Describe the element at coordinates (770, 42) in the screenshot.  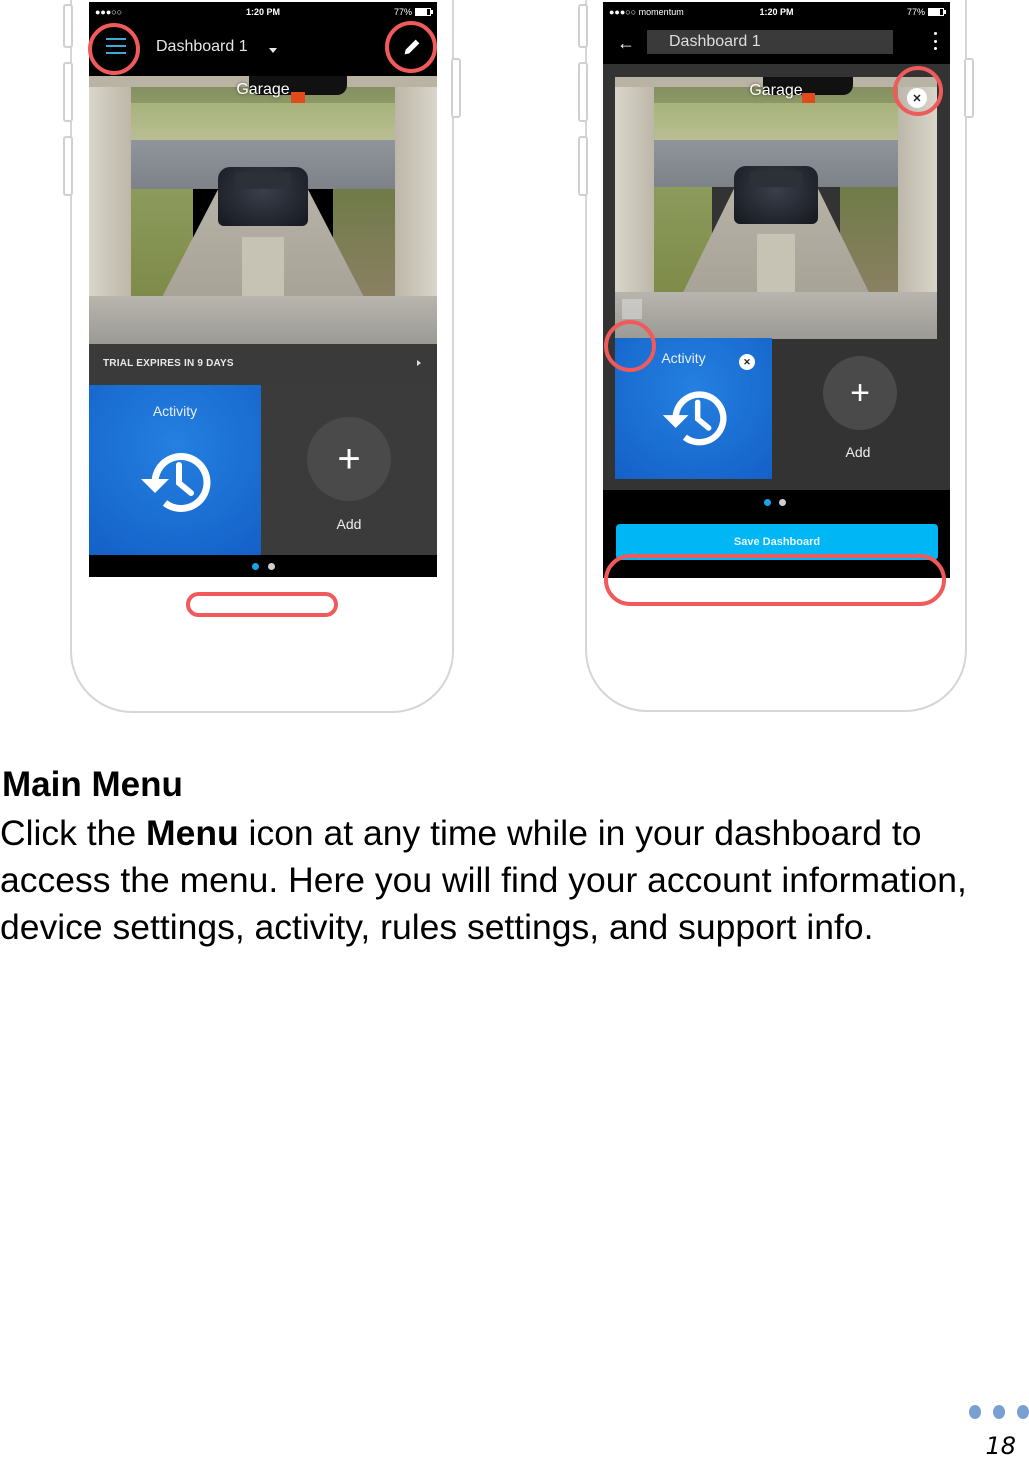
I see `dashboard-name-input` at that location.